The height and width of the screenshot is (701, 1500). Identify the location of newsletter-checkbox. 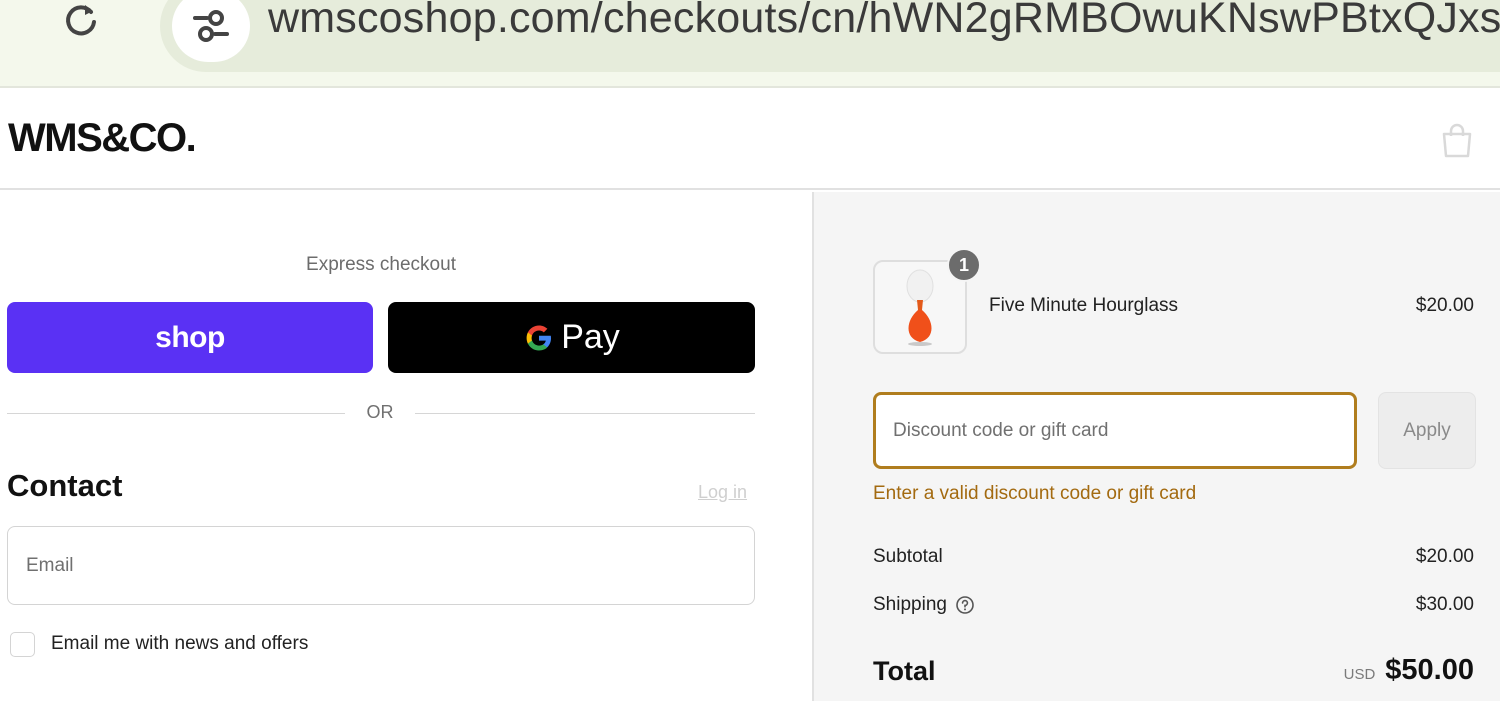
(22, 644).